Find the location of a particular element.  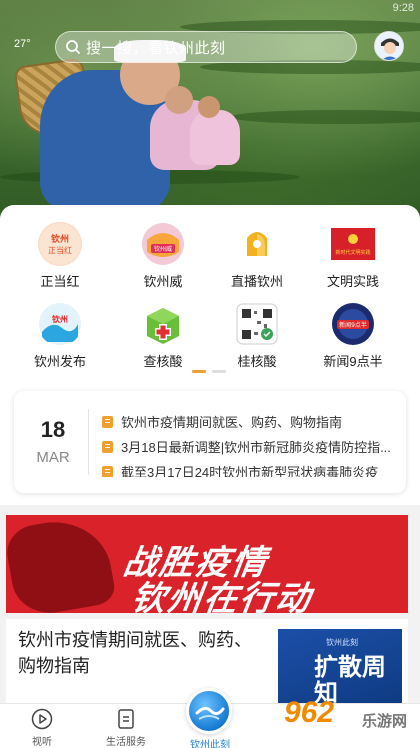

news-item: 截至3月17日24时钦州市新型冠状病毒肺炎疫 is located at coordinates (252, 468).